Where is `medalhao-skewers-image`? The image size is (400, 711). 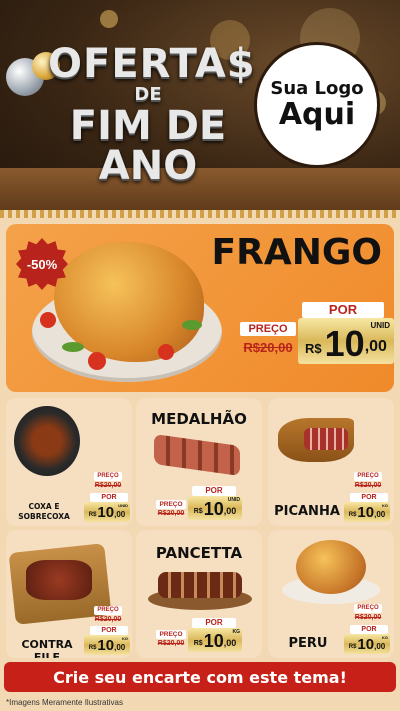
medalhao-skewers-image is located at coordinates (197, 455).